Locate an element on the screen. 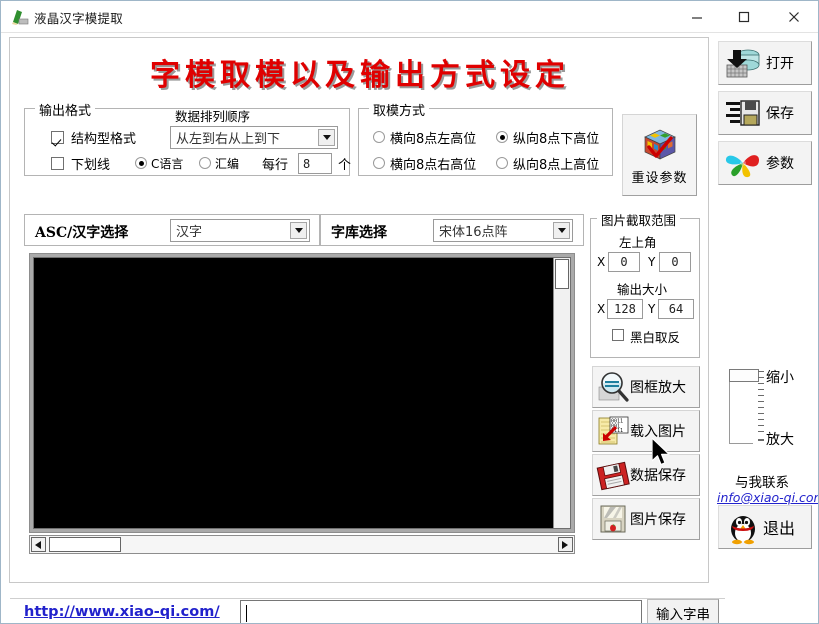  exit-button: 退出 is located at coordinates (765, 527).